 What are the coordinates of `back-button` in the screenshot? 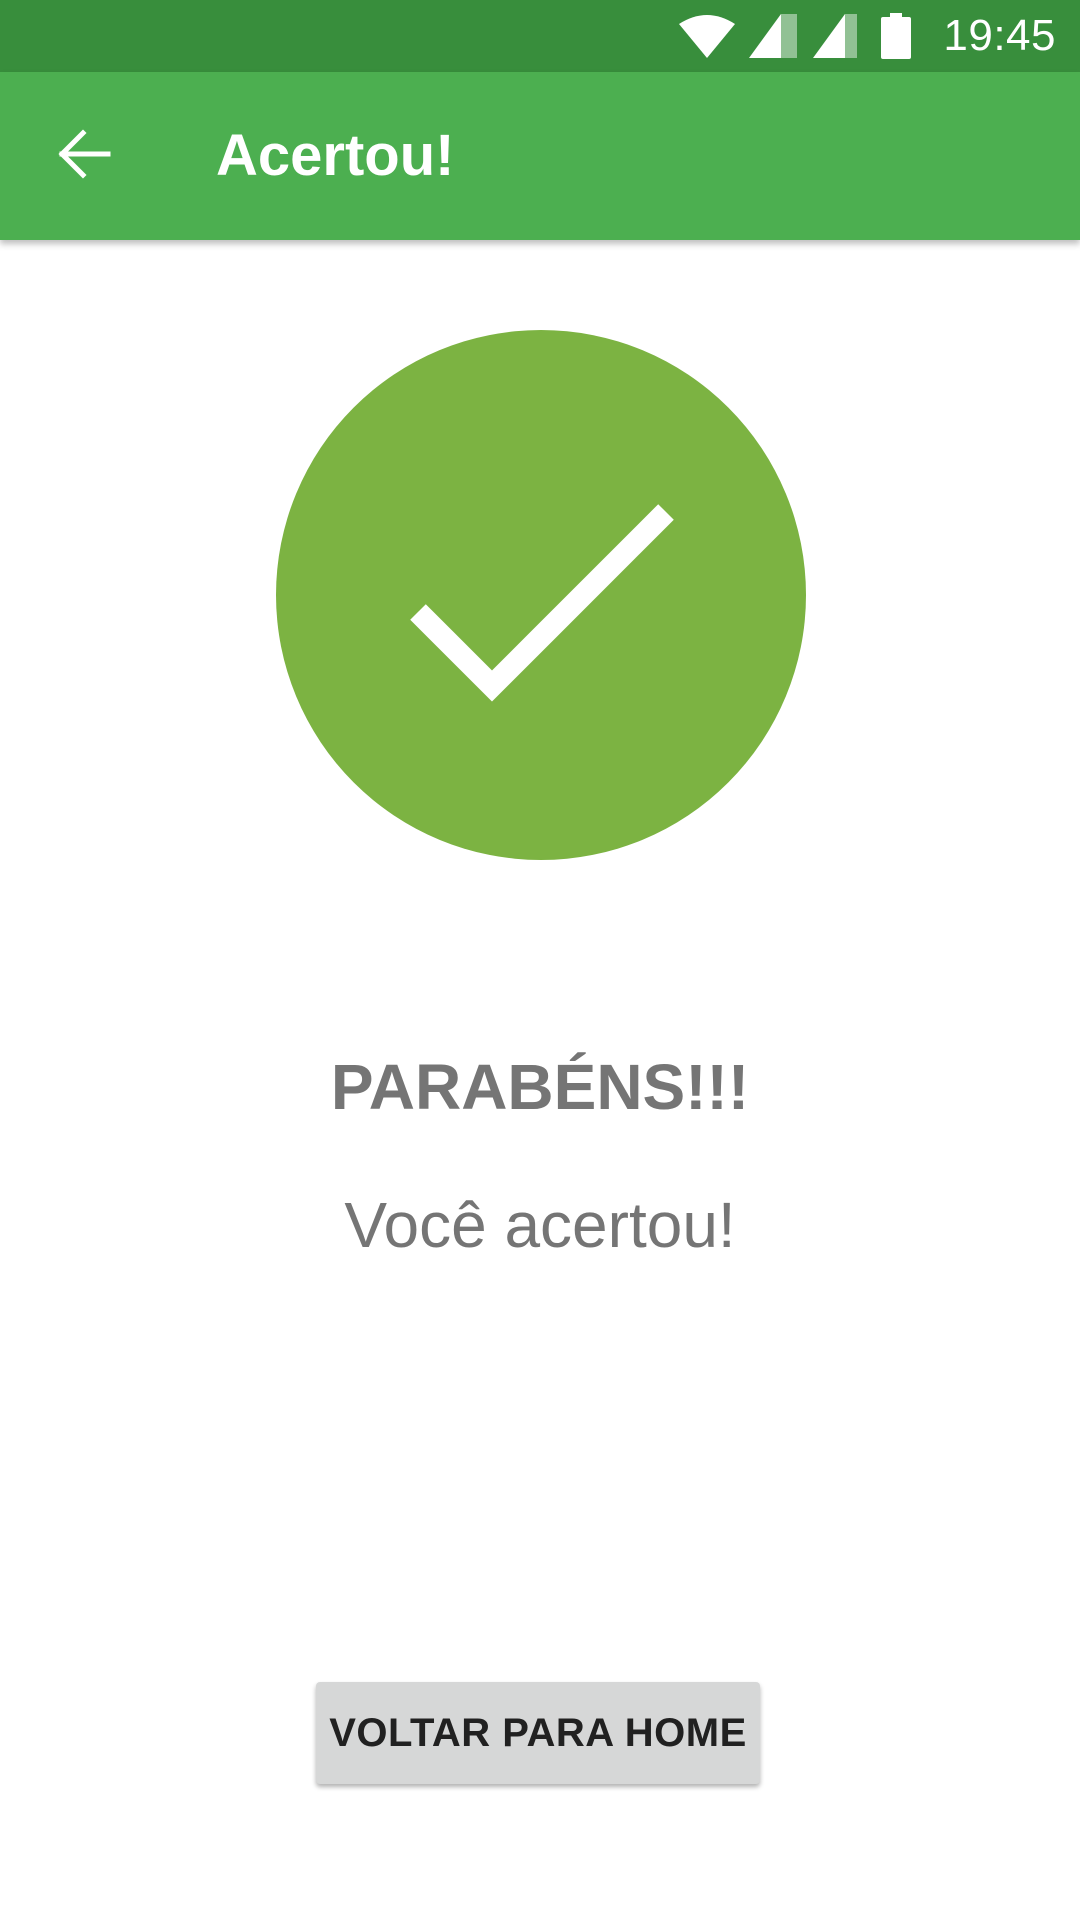 It's located at (84, 156).